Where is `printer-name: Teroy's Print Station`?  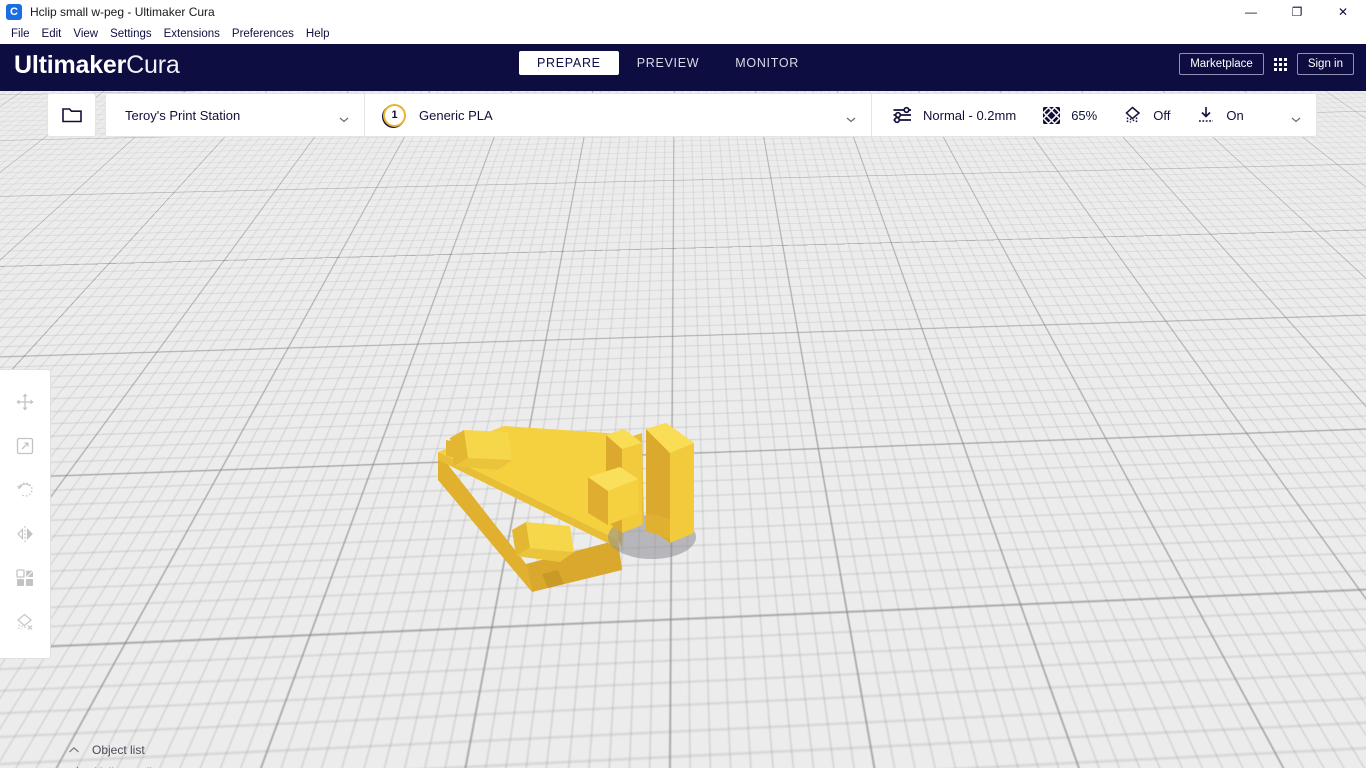 printer-name: Teroy's Print Station is located at coordinates (183, 115).